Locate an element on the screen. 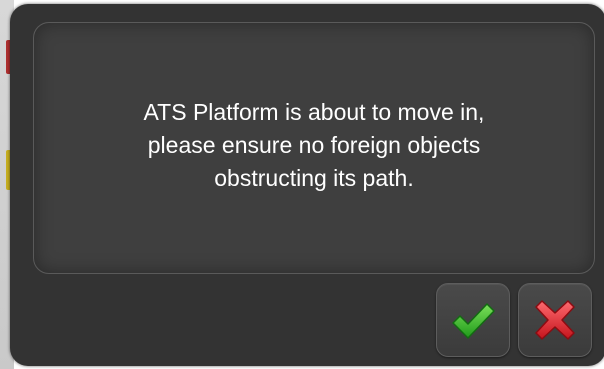  confirm-button is located at coordinates (473, 320).